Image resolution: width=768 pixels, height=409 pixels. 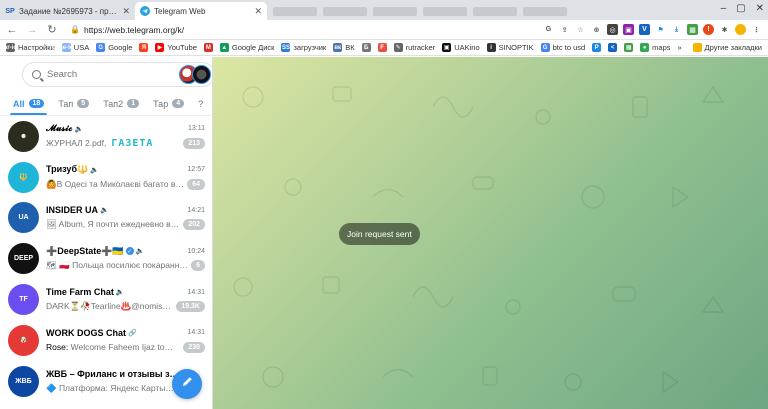 I want to click on avatar: TF, so click(x=23, y=300).